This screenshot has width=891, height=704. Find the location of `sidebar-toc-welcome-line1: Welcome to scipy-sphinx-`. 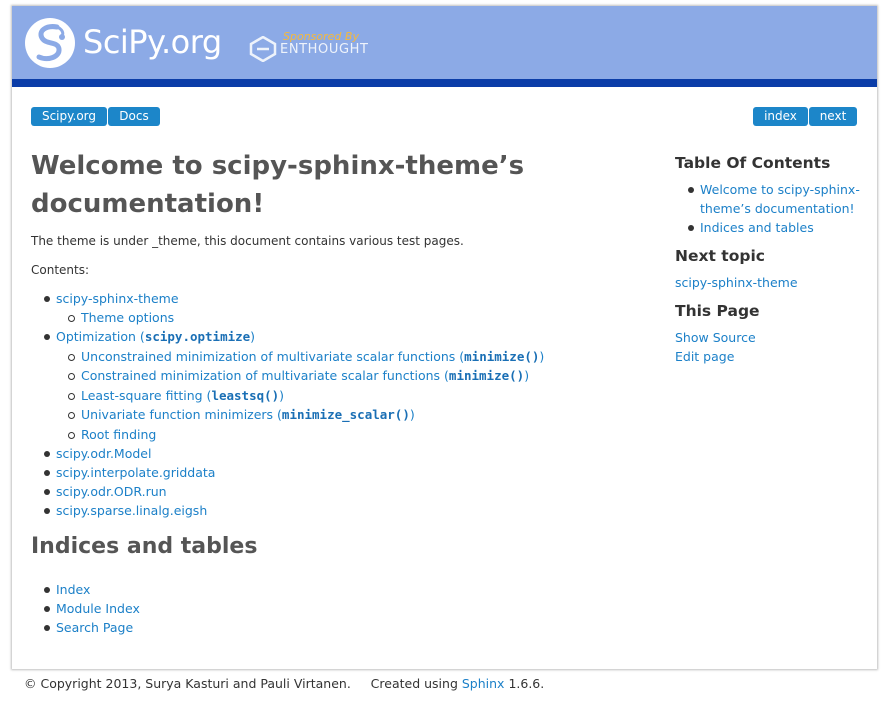

sidebar-toc-welcome-line1: Welcome to scipy-sphinx- is located at coordinates (780, 189).